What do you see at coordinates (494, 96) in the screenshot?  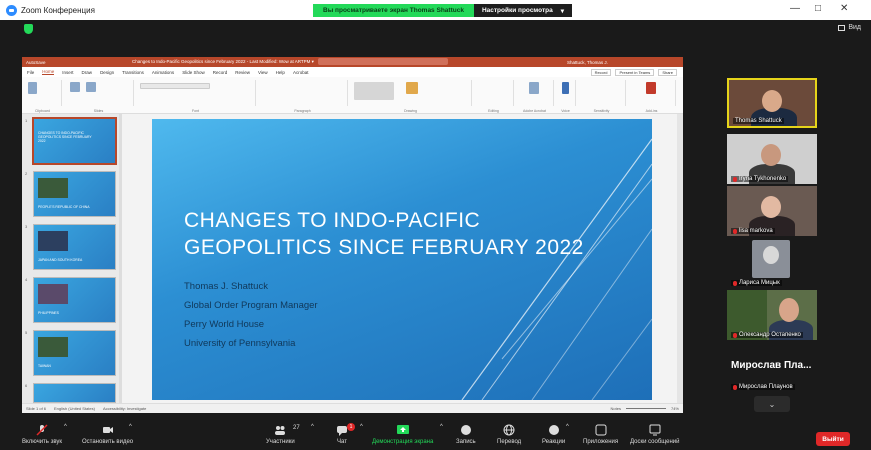 I see `ribbon-group-editing: Editing` at bounding box center [494, 96].